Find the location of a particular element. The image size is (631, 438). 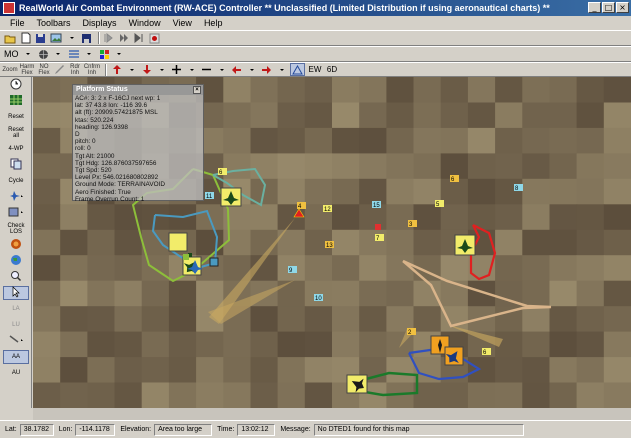

sidebar-btn-cycle: Cycle is located at coordinates (16, 181).